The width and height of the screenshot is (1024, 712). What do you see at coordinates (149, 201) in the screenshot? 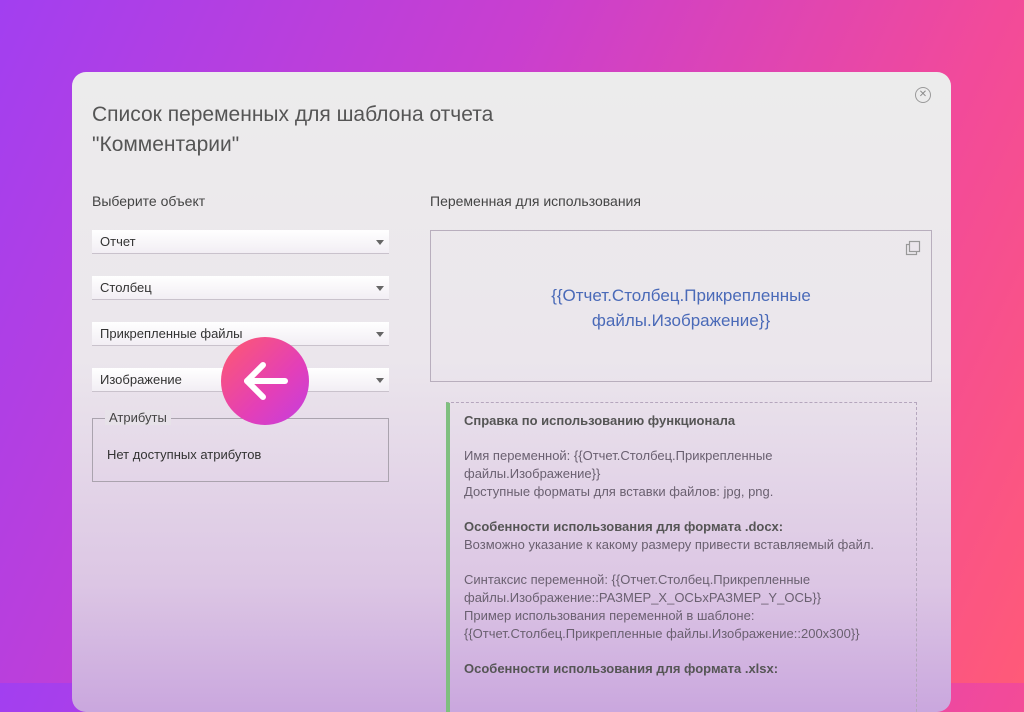
I see `select-object-label: Выберите объект` at bounding box center [149, 201].